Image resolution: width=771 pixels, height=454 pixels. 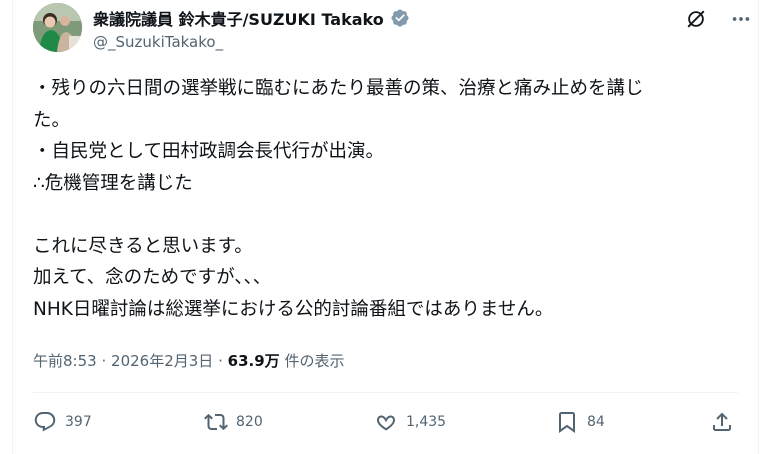 I want to click on post-line: これに尽きると思います。, so click(x=143, y=246).